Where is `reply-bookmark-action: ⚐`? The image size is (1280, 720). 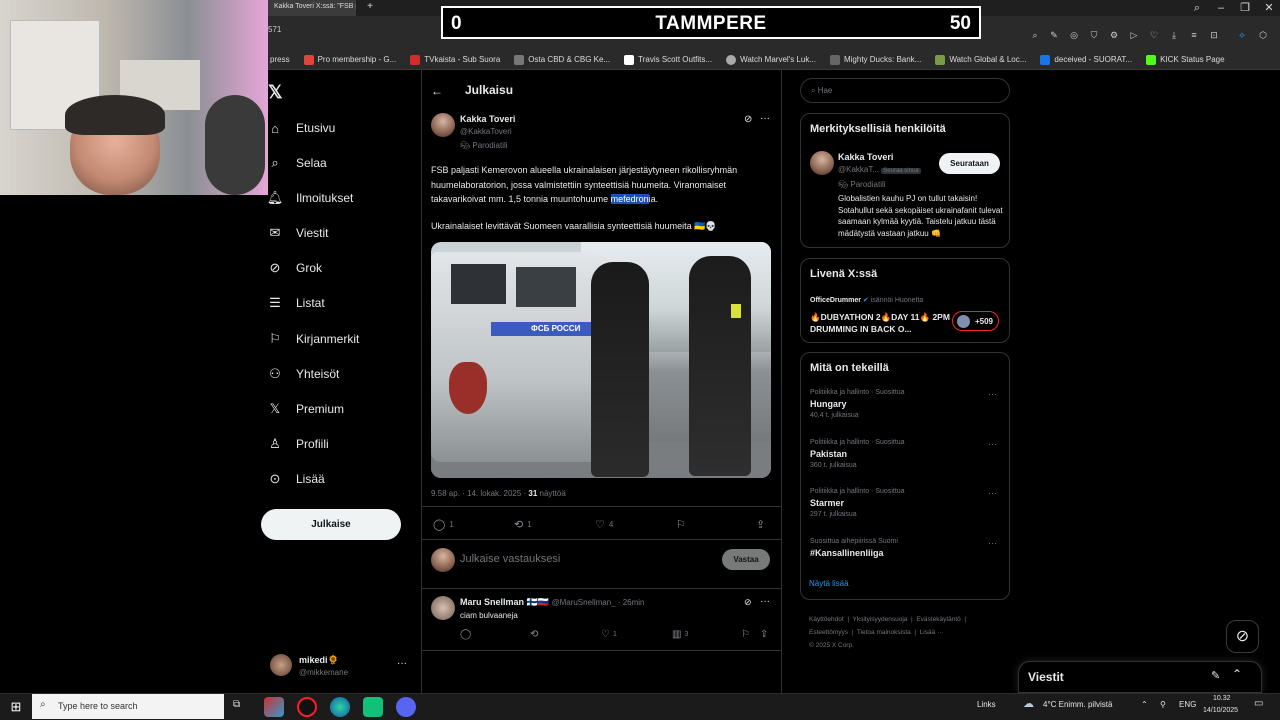
reply-bookmark-action: ⚐ is located at coordinates (745, 634).